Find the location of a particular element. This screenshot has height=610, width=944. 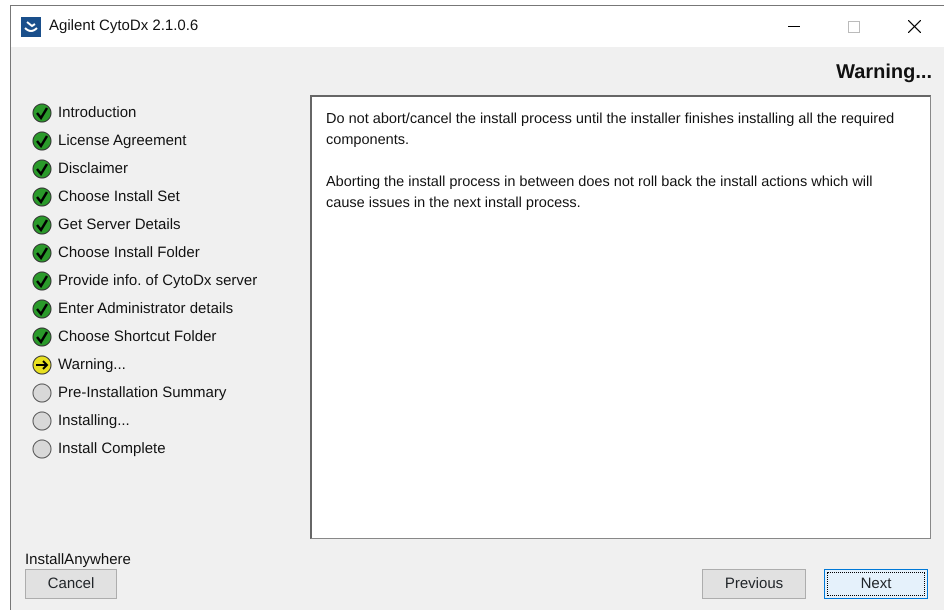

cancel-button: Cancel is located at coordinates (71, 584).